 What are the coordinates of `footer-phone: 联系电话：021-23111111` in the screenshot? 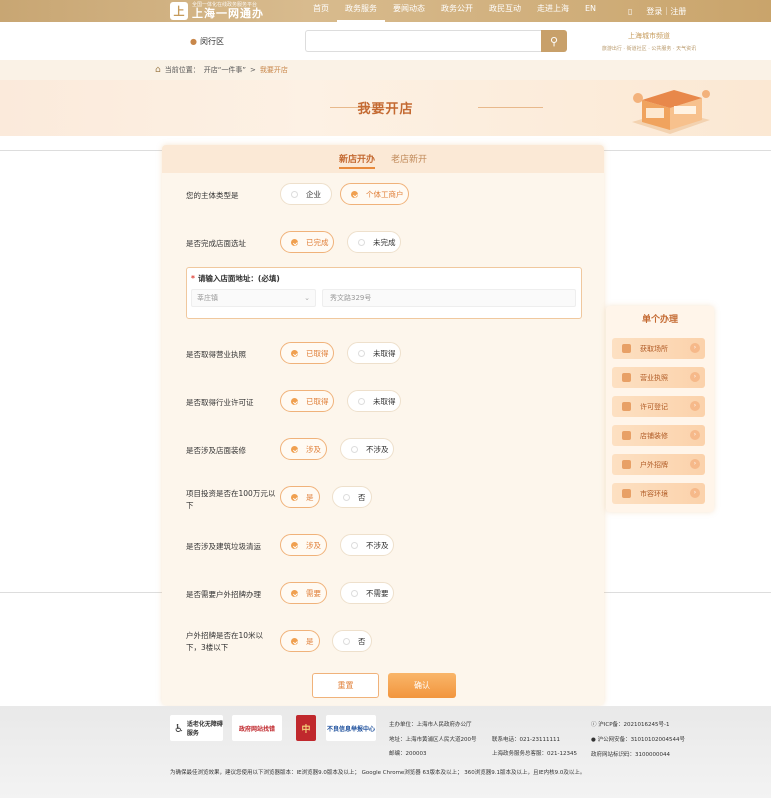 It's located at (526, 740).